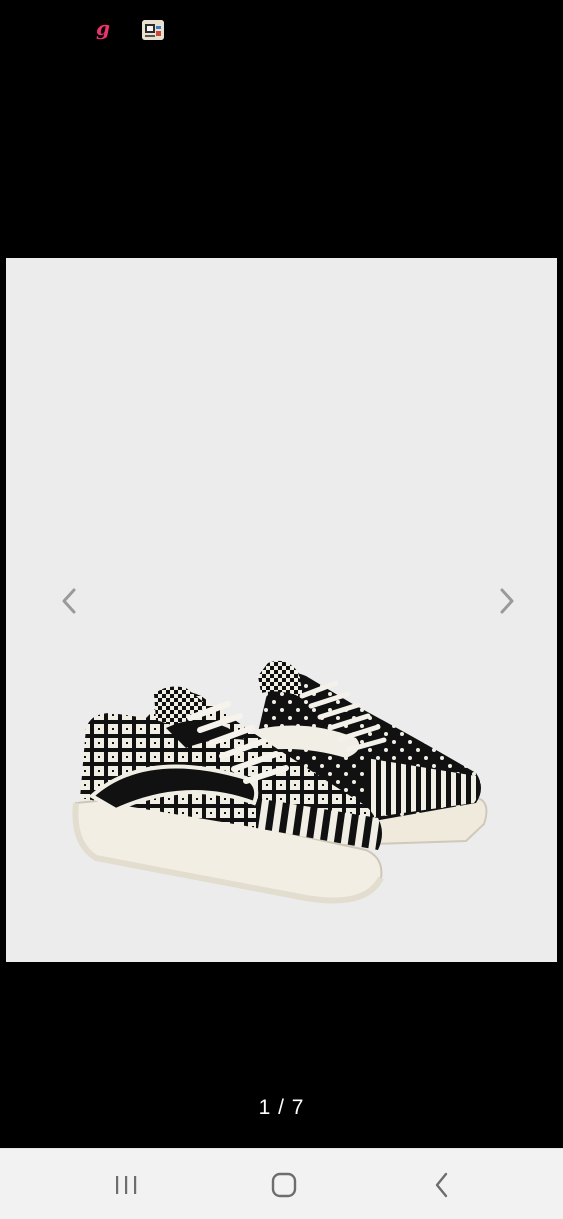 Image resolution: width=563 pixels, height=1219 pixels. I want to click on page-counter: 1 / 7, so click(281, 1107).